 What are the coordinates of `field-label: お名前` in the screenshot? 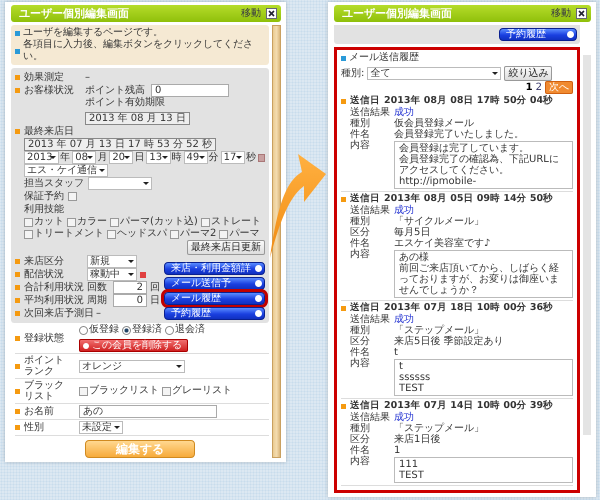 It's located at (39, 411).